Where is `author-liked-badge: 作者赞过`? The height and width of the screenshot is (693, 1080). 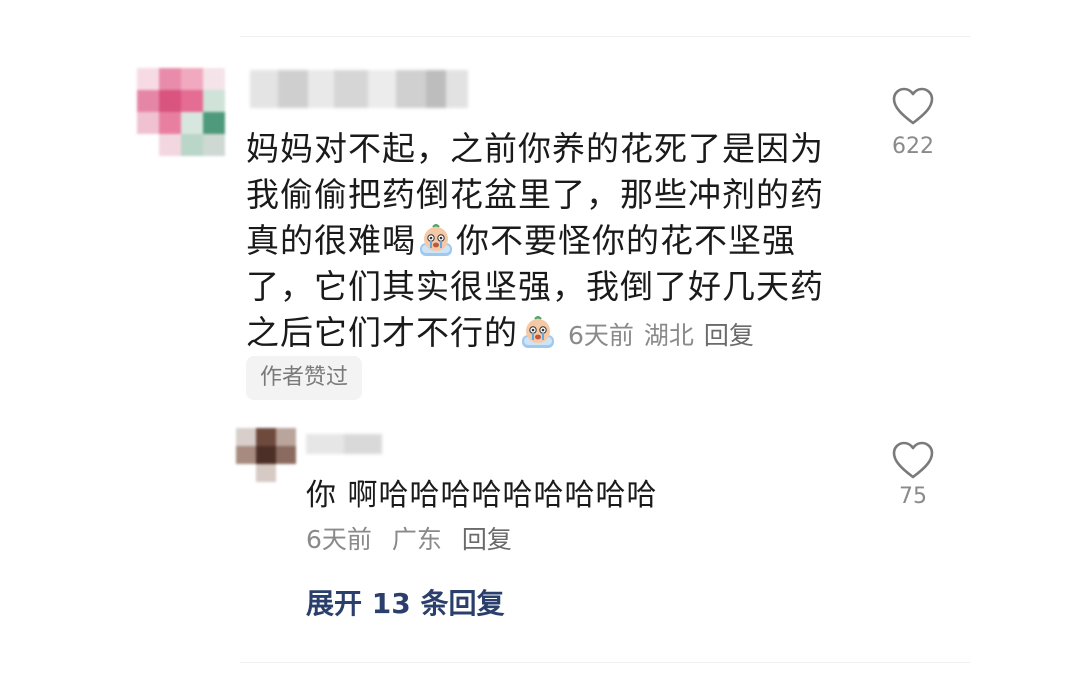 author-liked-badge: 作者赞过 is located at coordinates (304, 378).